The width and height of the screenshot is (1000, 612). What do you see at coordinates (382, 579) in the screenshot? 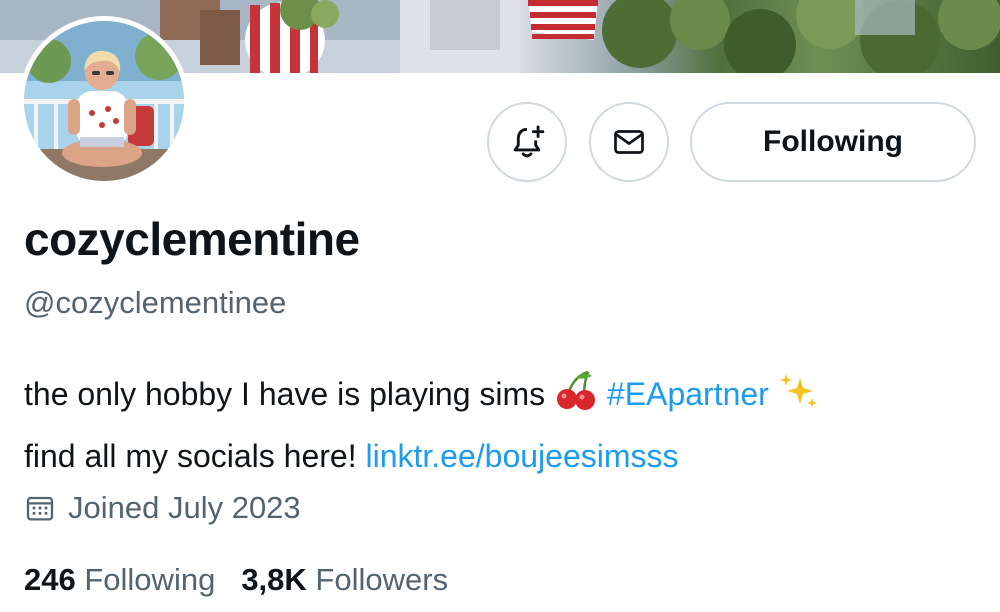
I see `followers-stat-label: Followers` at bounding box center [382, 579].